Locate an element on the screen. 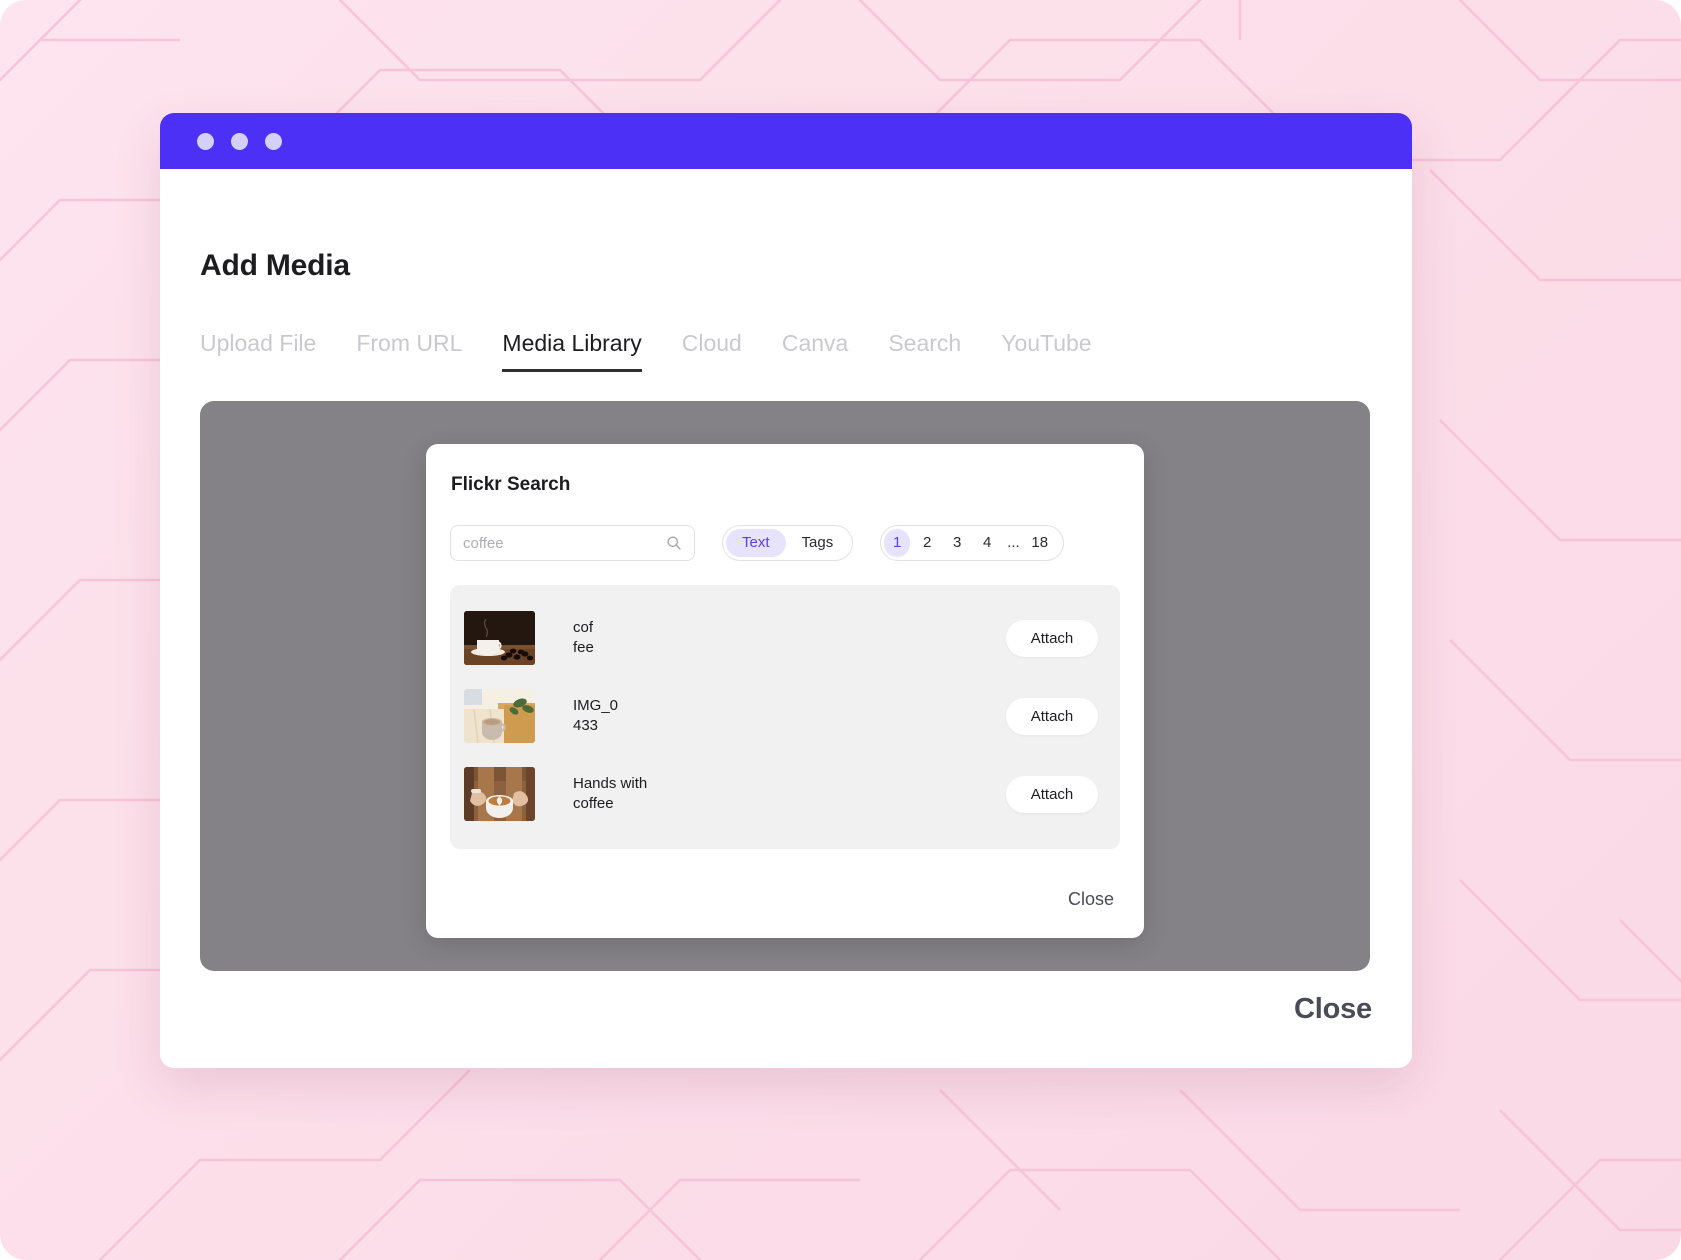  result-title: cof fee is located at coordinates (633, 638).